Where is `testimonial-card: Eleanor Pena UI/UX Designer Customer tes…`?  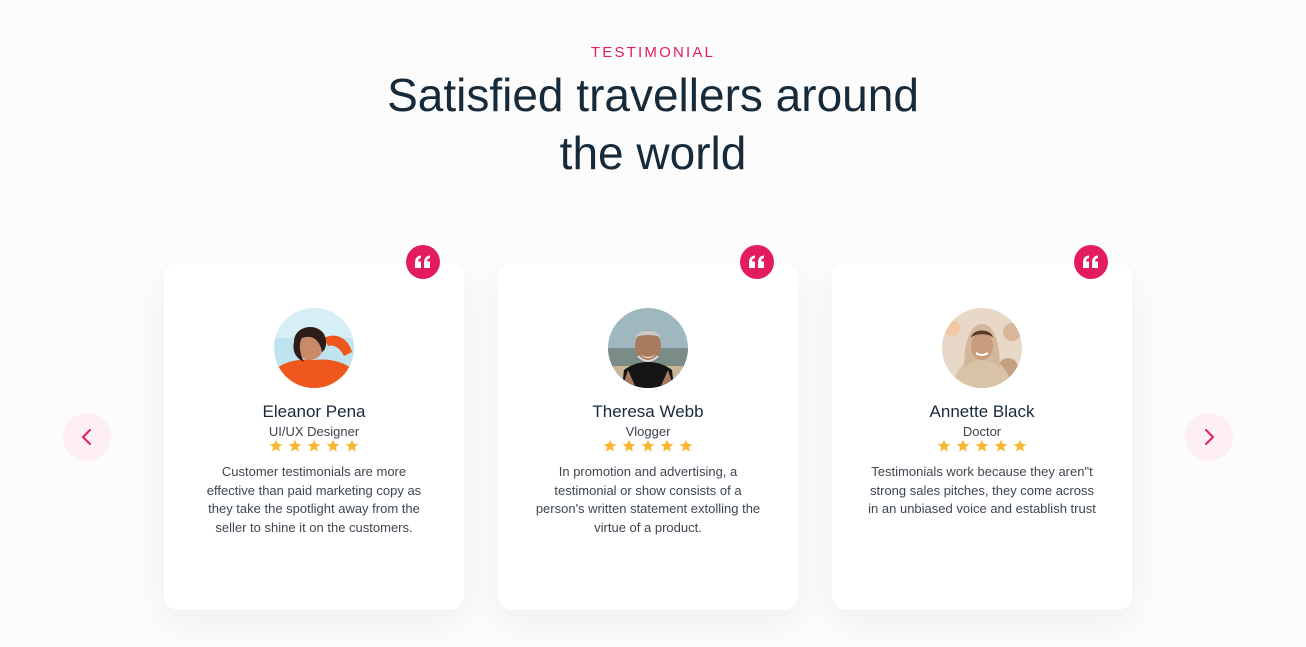 testimonial-card: Eleanor Pena UI/UX Designer Customer tes… is located at coordinates (314, 427).